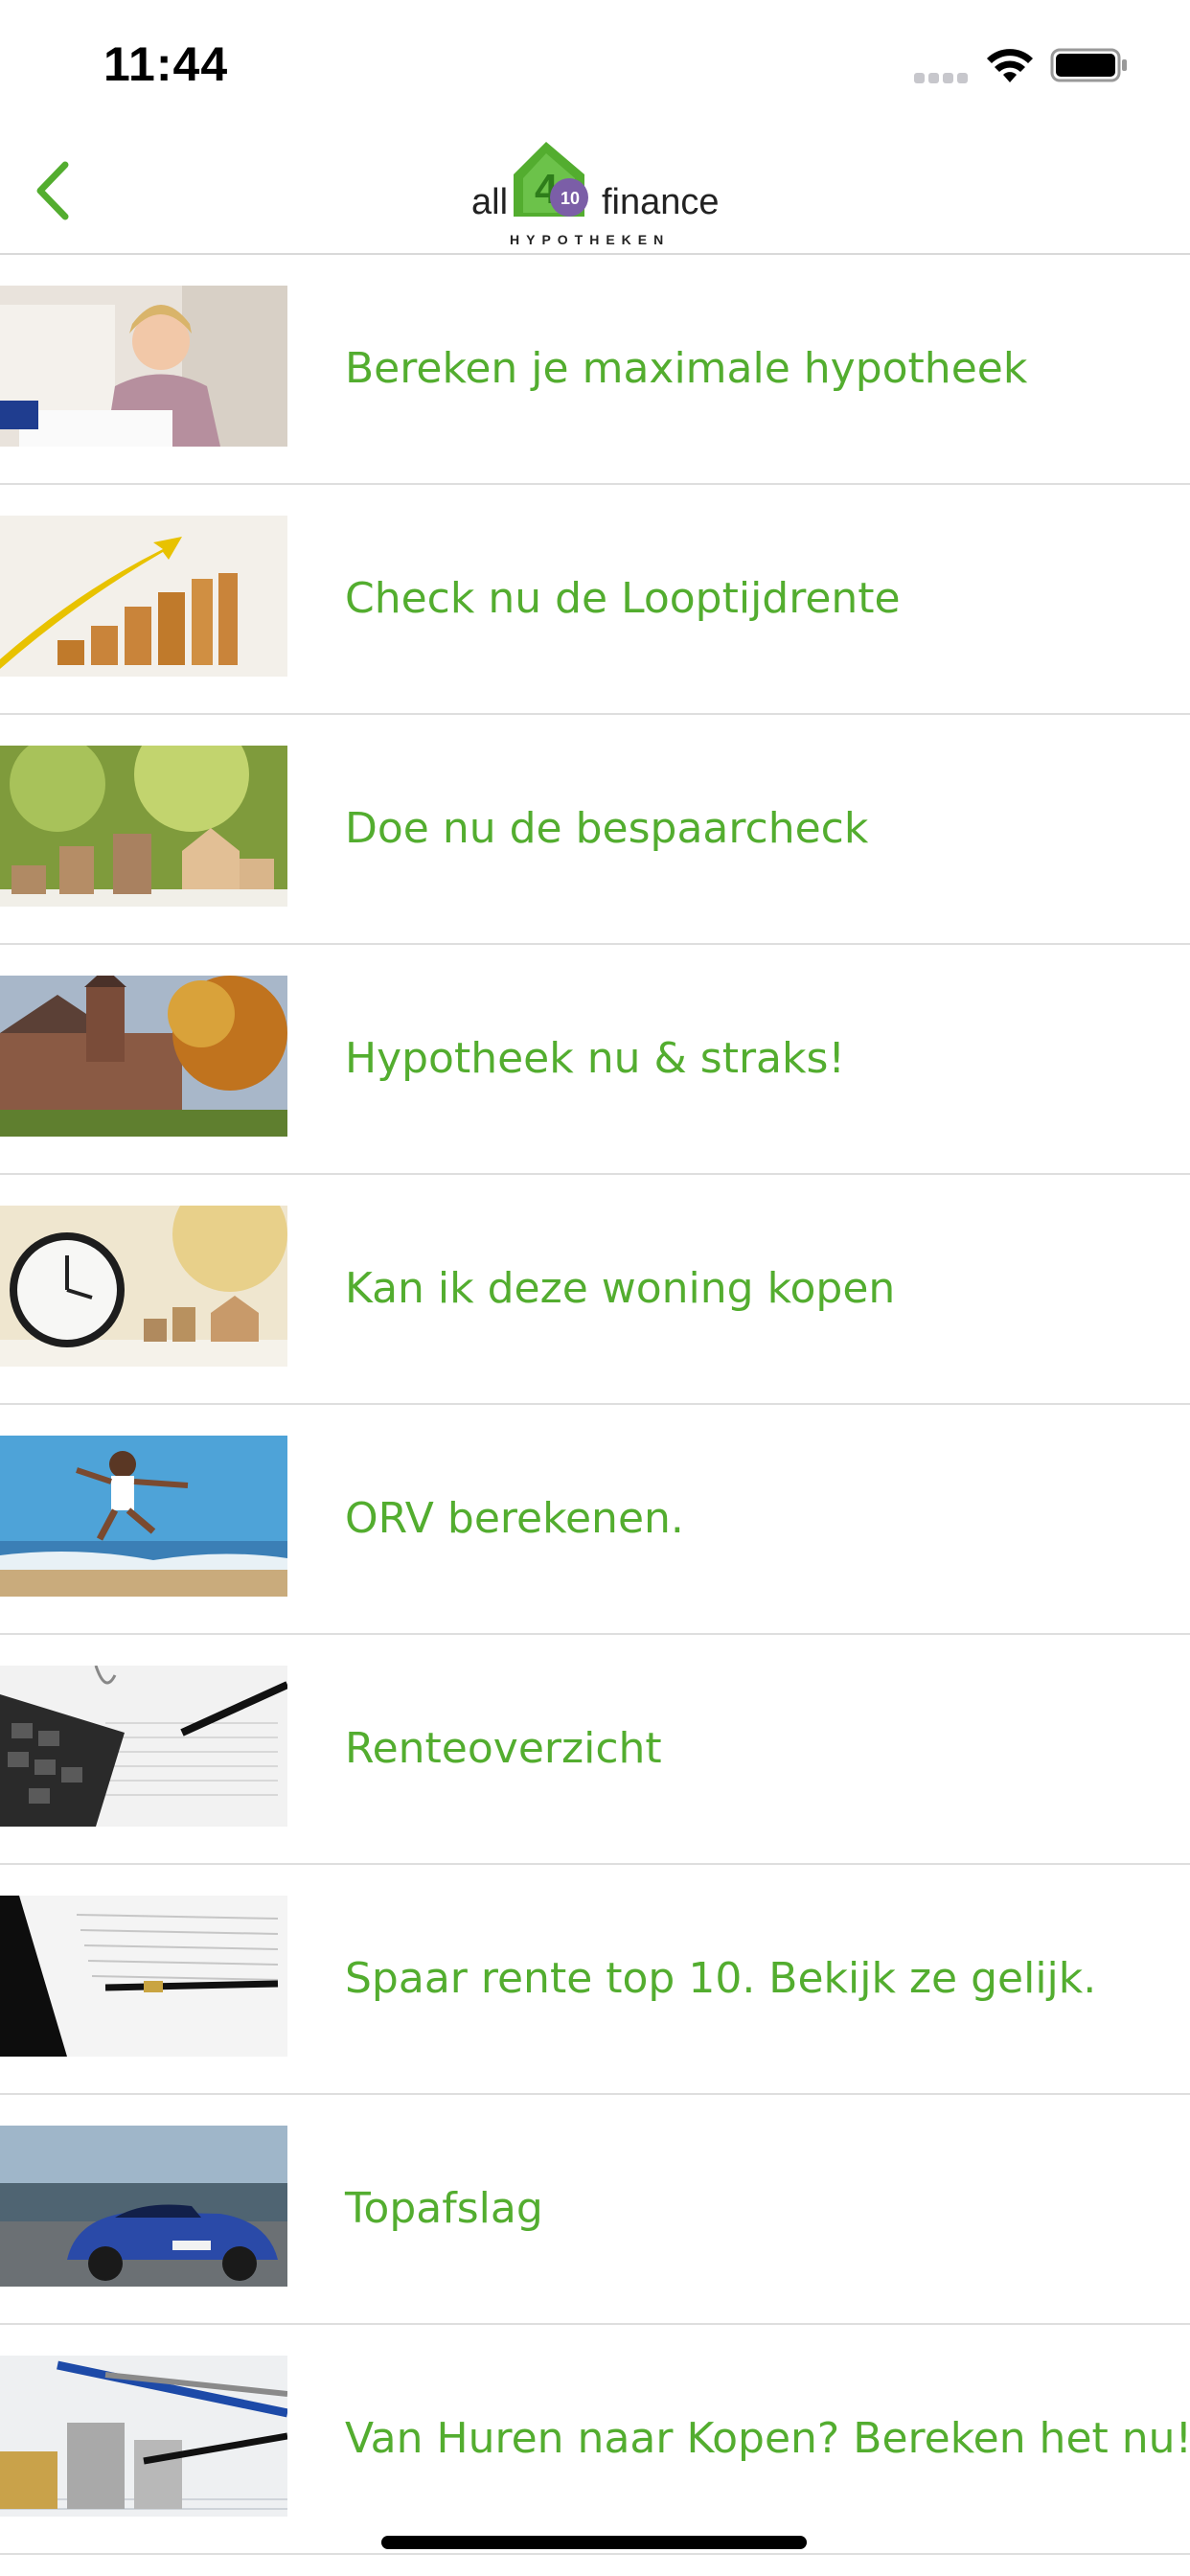 The image size is (1190, 2576). What do you see at coordinates (144, 366) in the screenshot?
I see `woman-calculating-photo` at bounding box center [144, 366].